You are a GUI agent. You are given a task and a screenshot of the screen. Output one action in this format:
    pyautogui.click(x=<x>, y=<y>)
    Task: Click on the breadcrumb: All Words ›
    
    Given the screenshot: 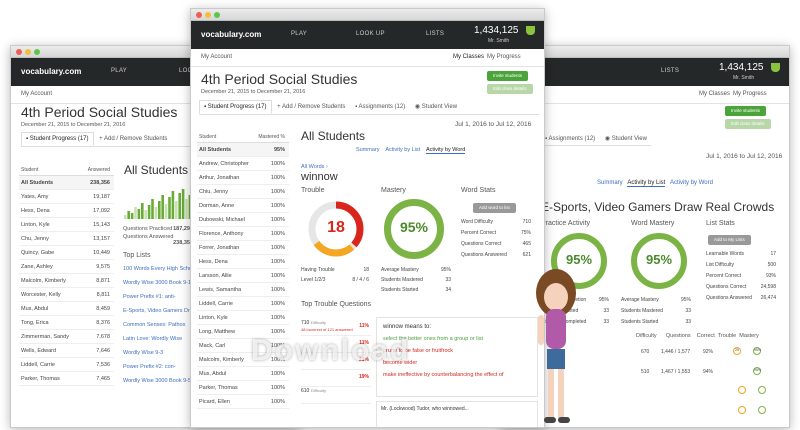 What is the action you would take?
    pyautogui.click(x=314, y=167)
    